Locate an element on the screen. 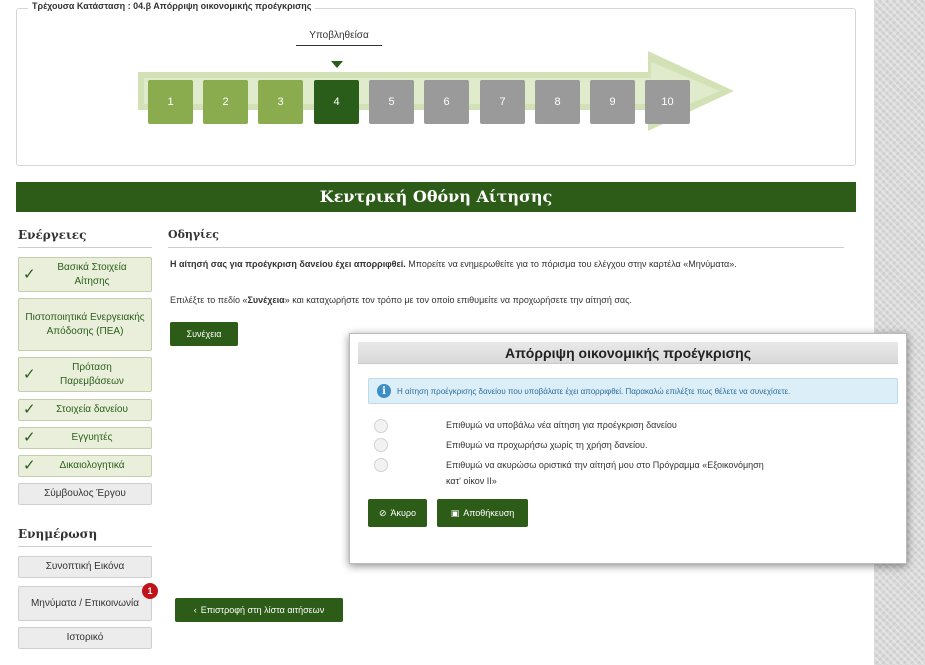 Image resolution: width=925 pixels, height=665 pixels. save-button: ▣ Αποθήκευση is located at coordinates (482, 513).